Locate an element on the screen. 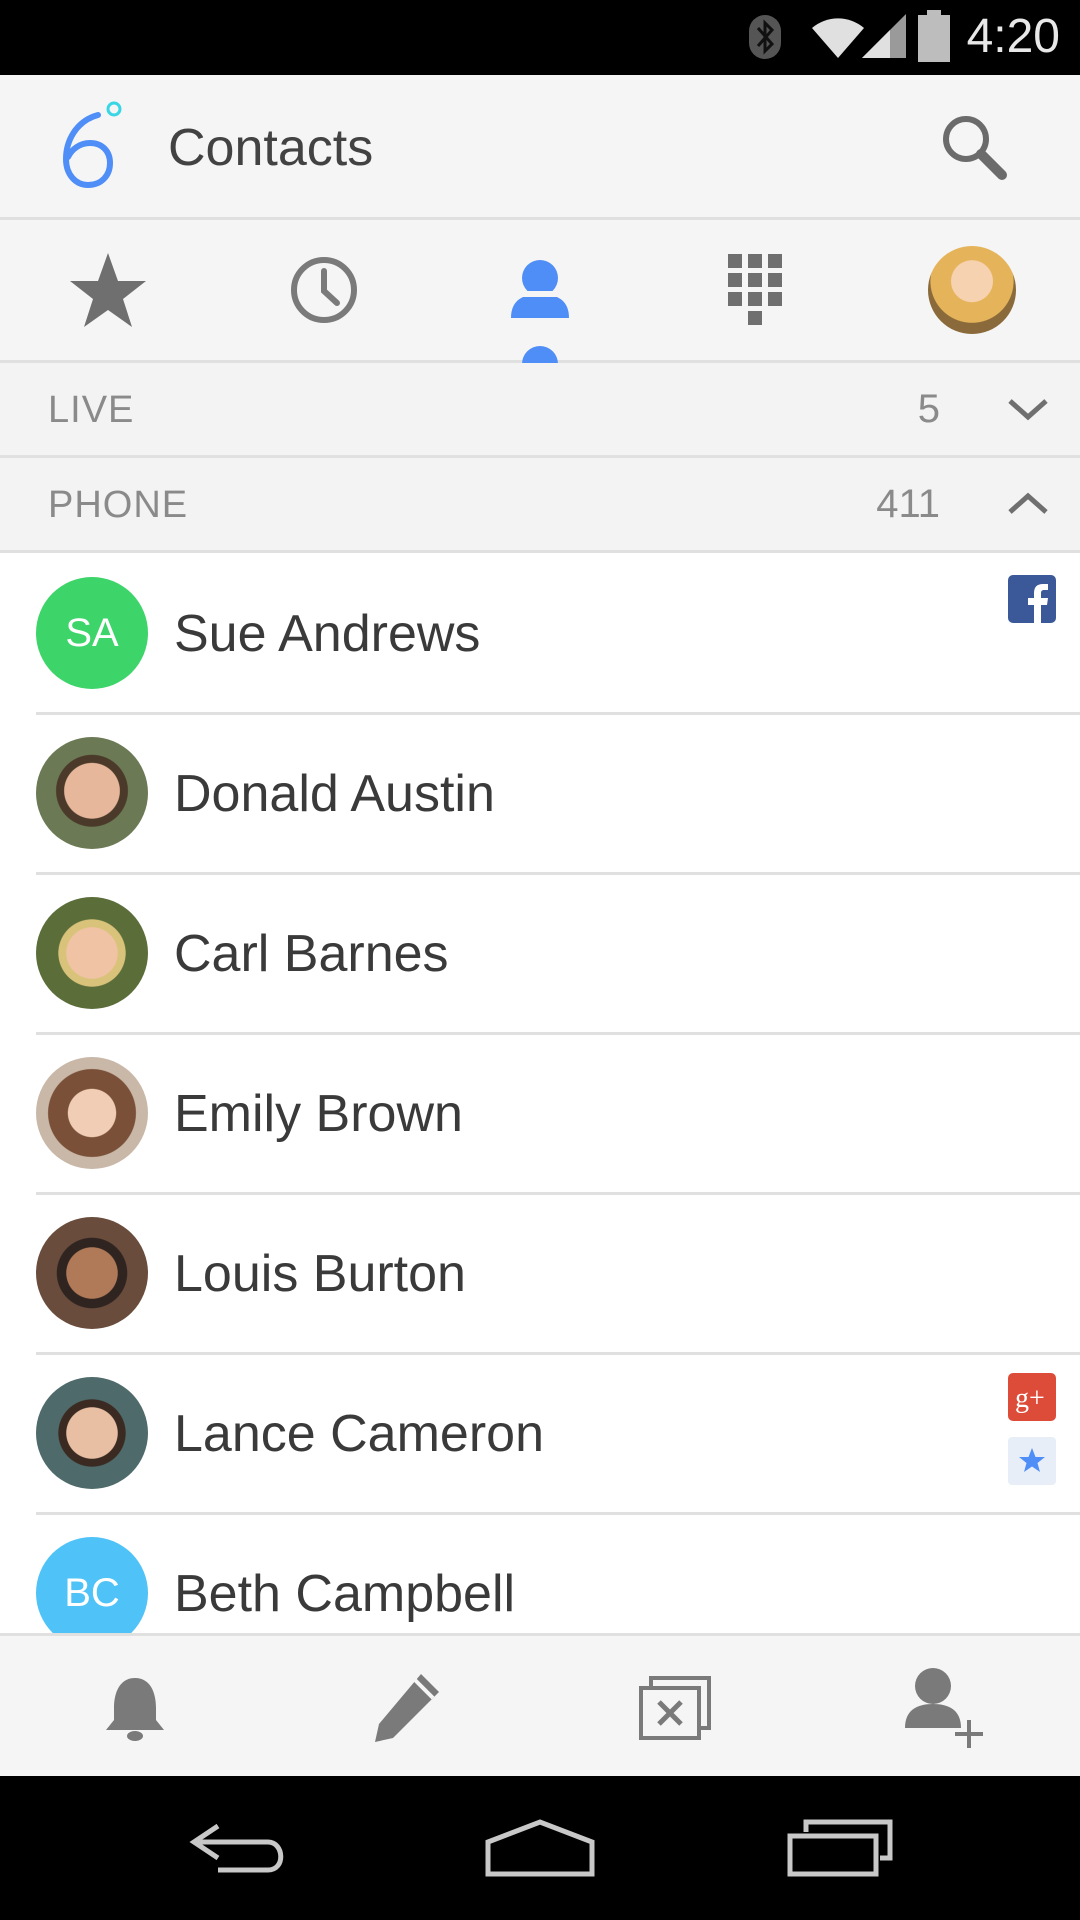 This screenshot has height=1920, width=1080. six-degrees-logo-icon is located at coordinates (92, 145).